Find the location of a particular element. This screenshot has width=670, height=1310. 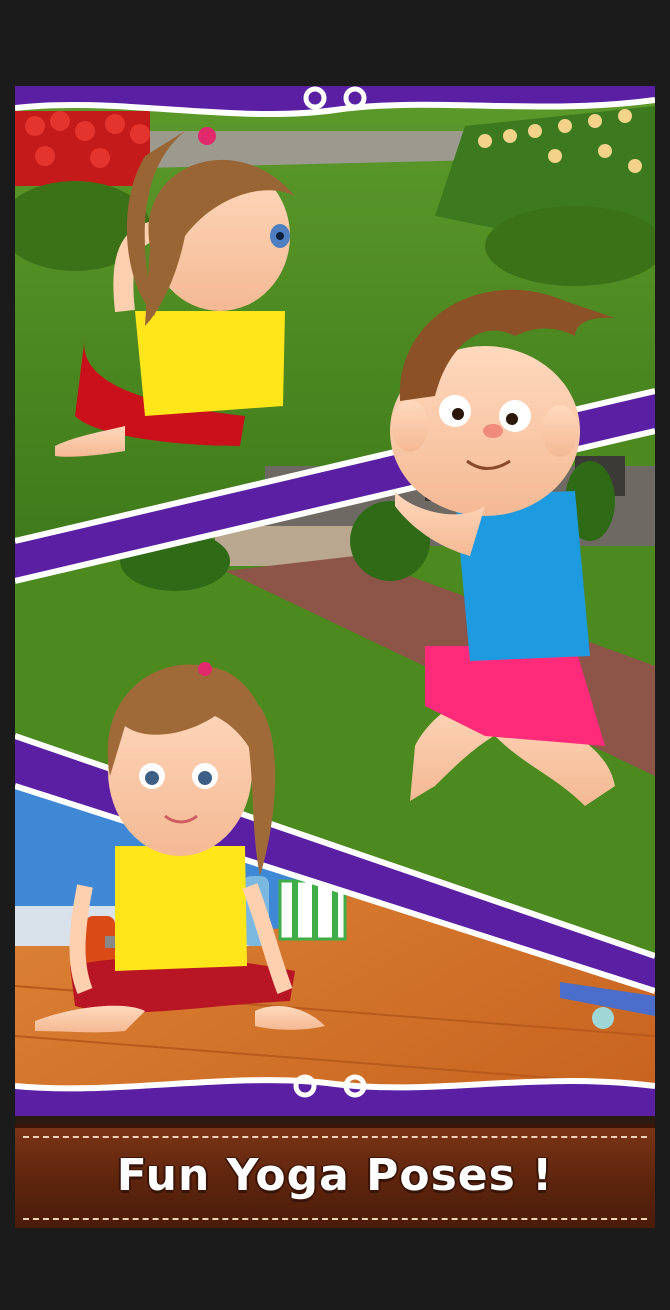

banner-caption: Fun Yoga Poses ! is located at coordinates (335, 1175).